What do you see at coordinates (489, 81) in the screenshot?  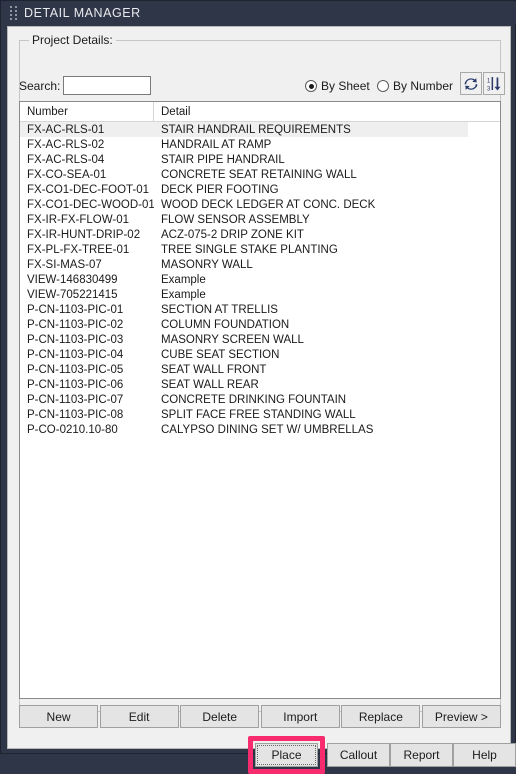 I see `svg-text: 1` at bounding box center [489, 81].